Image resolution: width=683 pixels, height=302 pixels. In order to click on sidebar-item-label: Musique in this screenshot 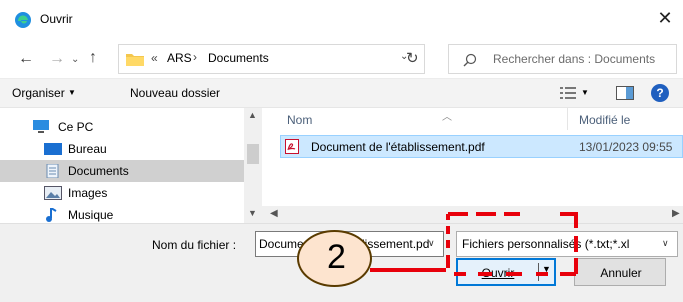, I will do `click(91, 215)`.